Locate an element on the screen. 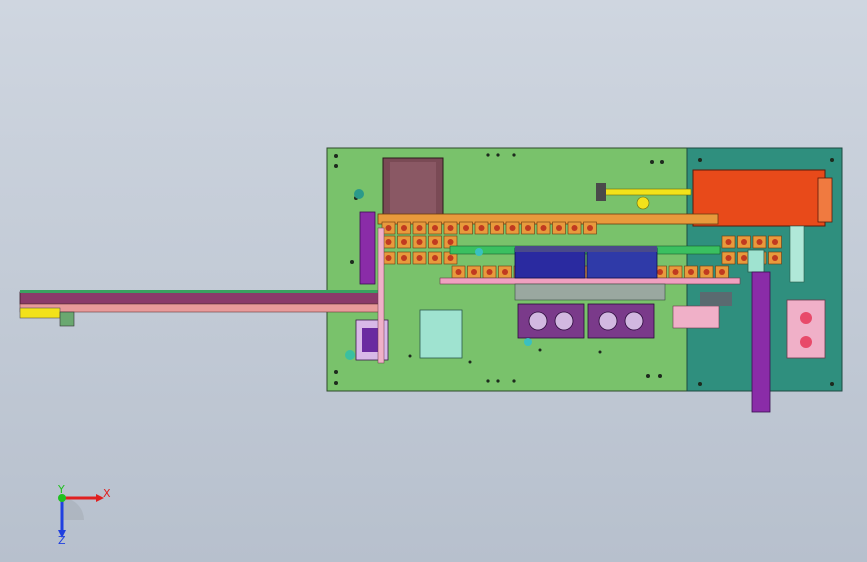 The image size is (867, 562). pink-plate is located at coordinates (696, 317).